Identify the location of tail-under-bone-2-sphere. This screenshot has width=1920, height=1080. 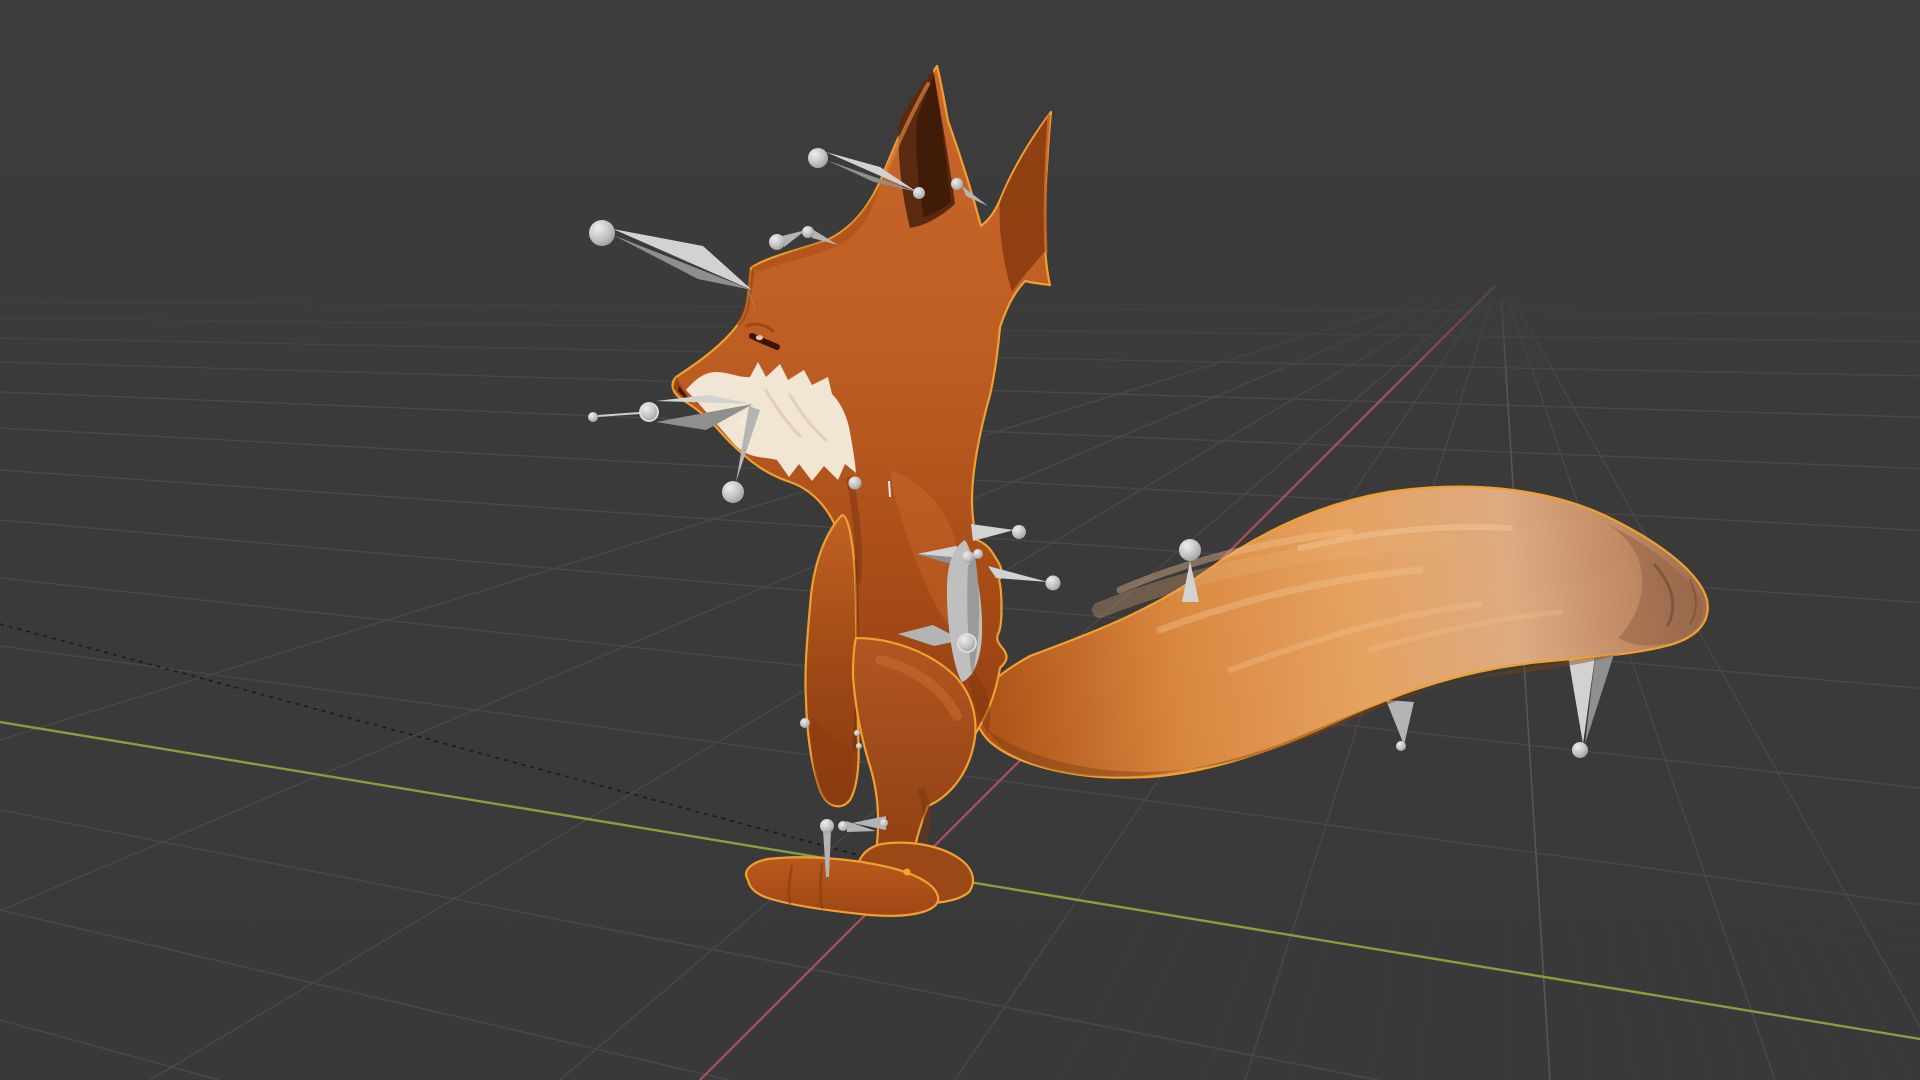
(1580, 750).